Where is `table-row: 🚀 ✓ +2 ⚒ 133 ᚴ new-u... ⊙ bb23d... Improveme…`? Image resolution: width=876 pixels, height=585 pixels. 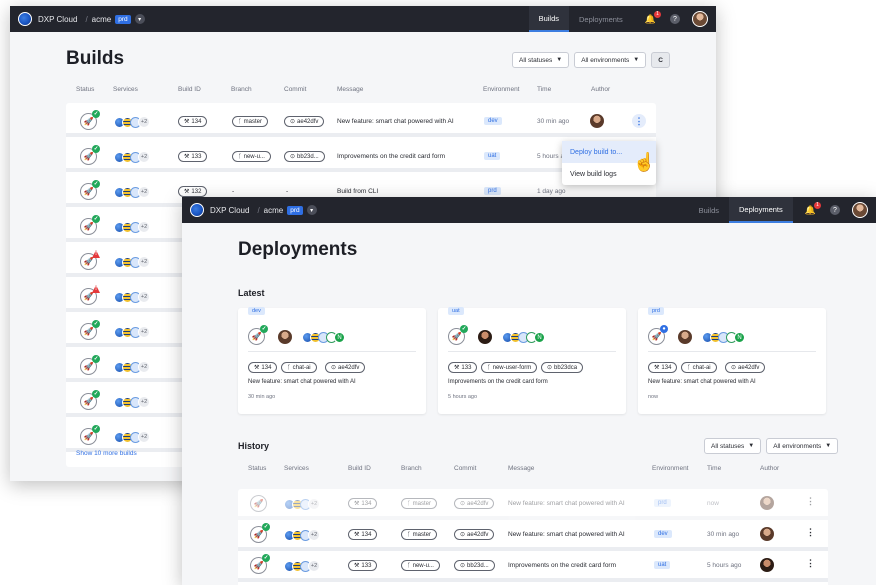
table-row: 🚀 ✓ +2 ⚒ 133 ᚴ new-u... ⊙ bb23d... Improveme… is located at coordinates (533, 566).